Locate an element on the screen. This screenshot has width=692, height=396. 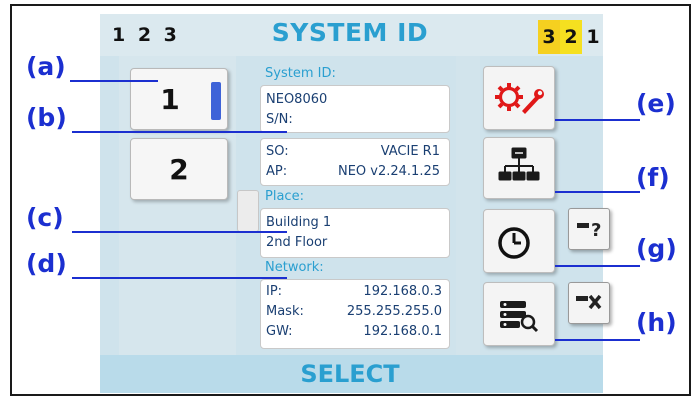
mask-value: 255.255.255.0 is located at coordinates (394, 311).